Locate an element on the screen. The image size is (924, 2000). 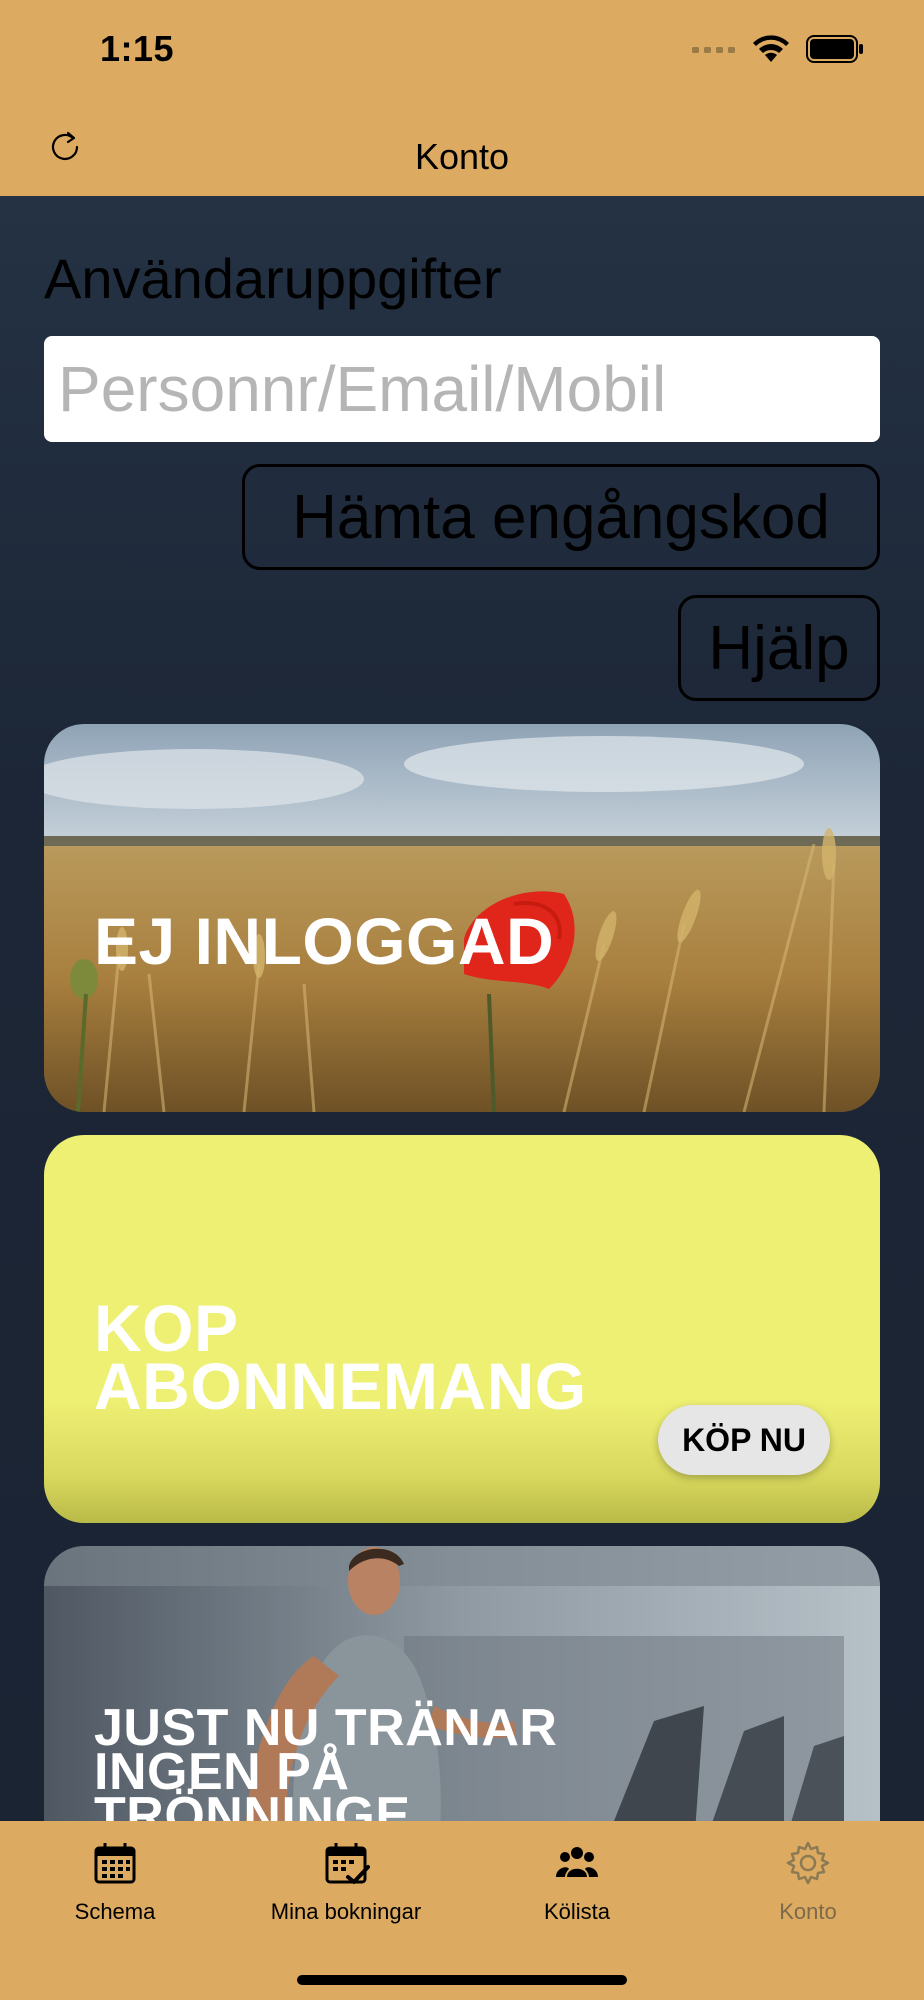
status-bar: 1:15 is located at coordinates (462, 50).